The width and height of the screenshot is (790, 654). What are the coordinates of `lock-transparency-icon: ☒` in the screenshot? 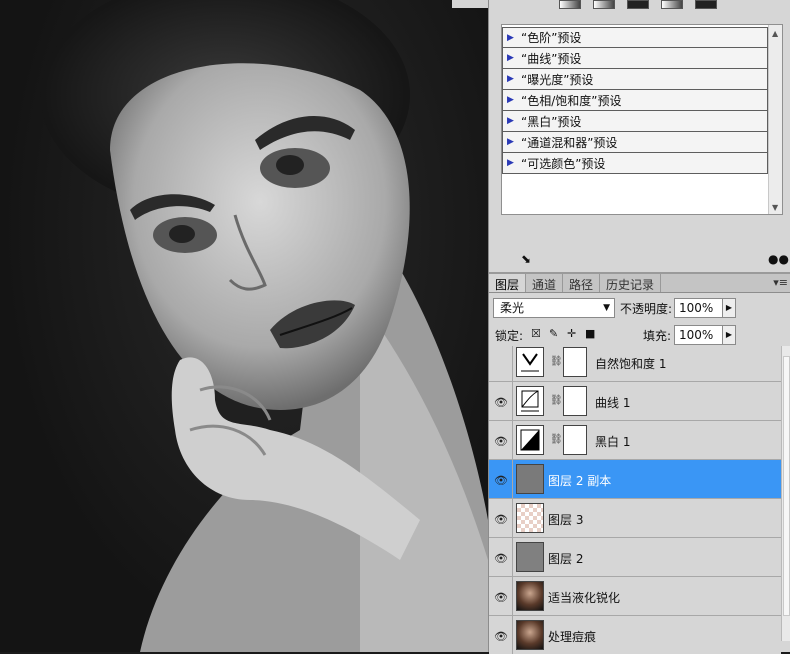 It's located at (537, 334).